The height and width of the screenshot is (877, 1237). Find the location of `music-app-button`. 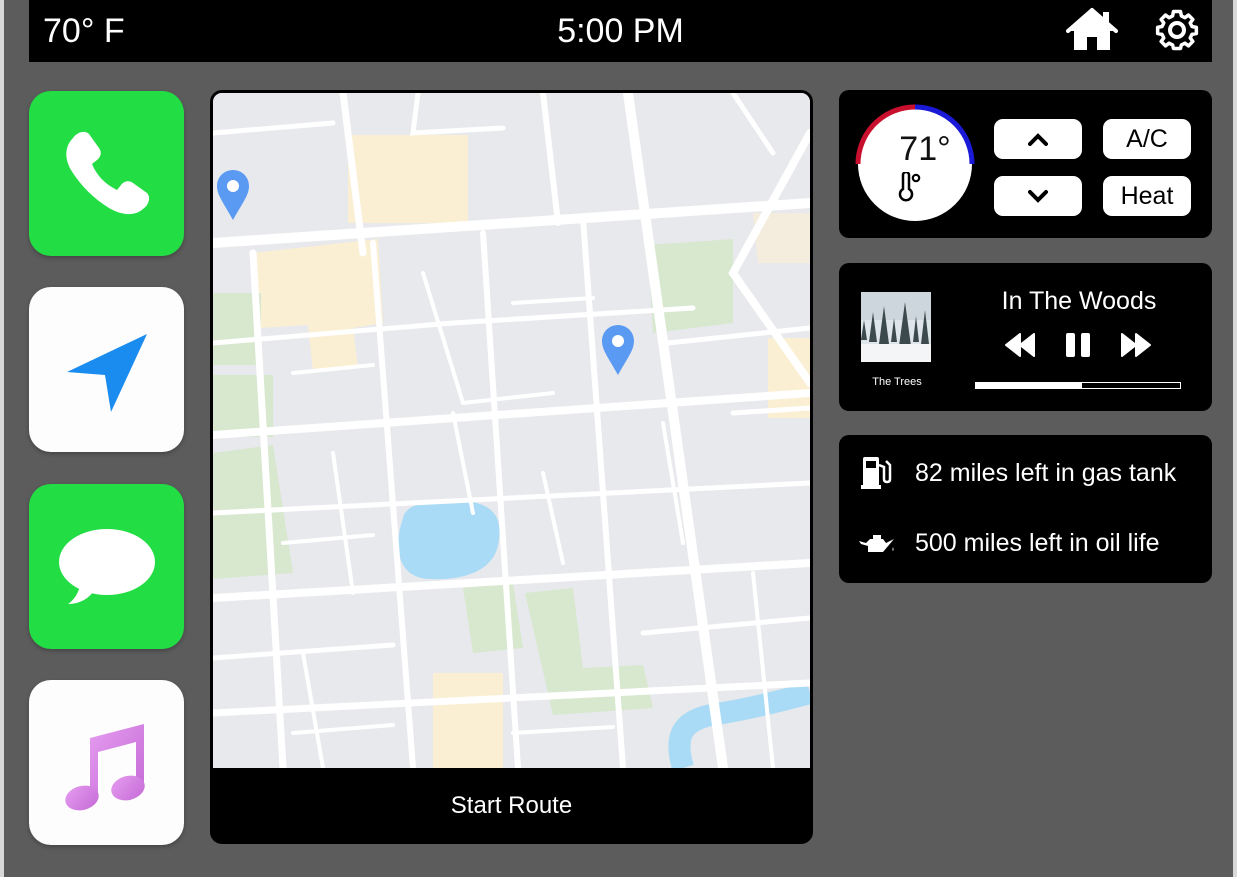

music-app-button is located at coordinates (106, 762).